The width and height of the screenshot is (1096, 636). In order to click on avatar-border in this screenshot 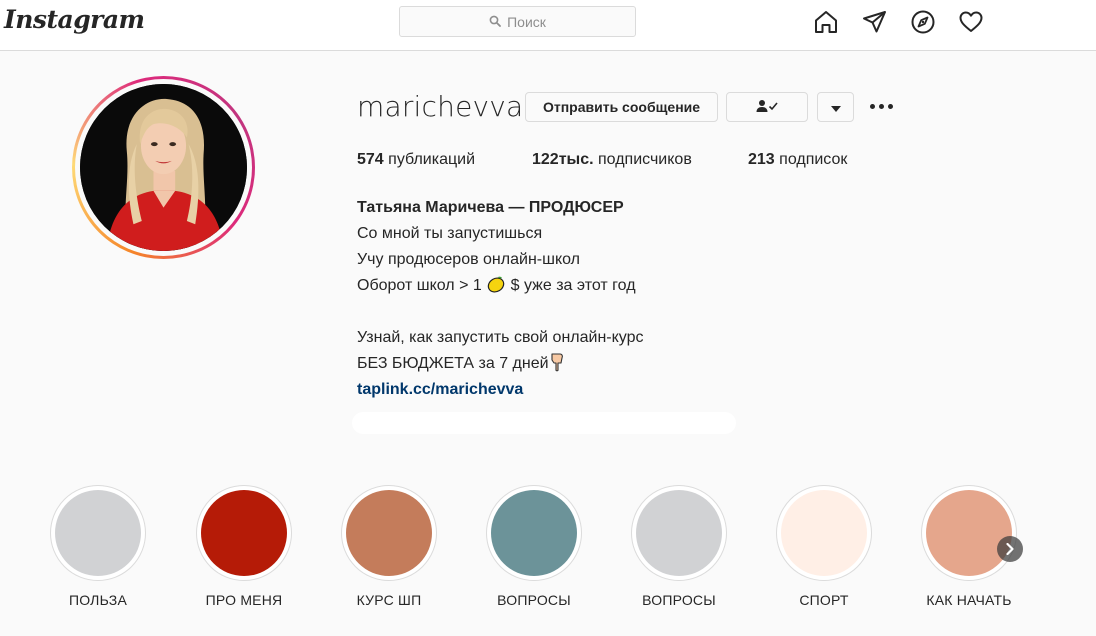, I will do `click(163, 167)`.